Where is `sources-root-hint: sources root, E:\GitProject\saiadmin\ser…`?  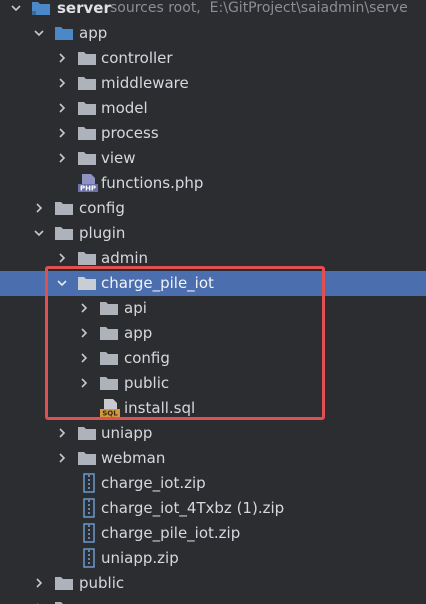 sources-root-hint: sources root, E:\GitProject\saiadmin\ser… is located at coordinates (259, 8).